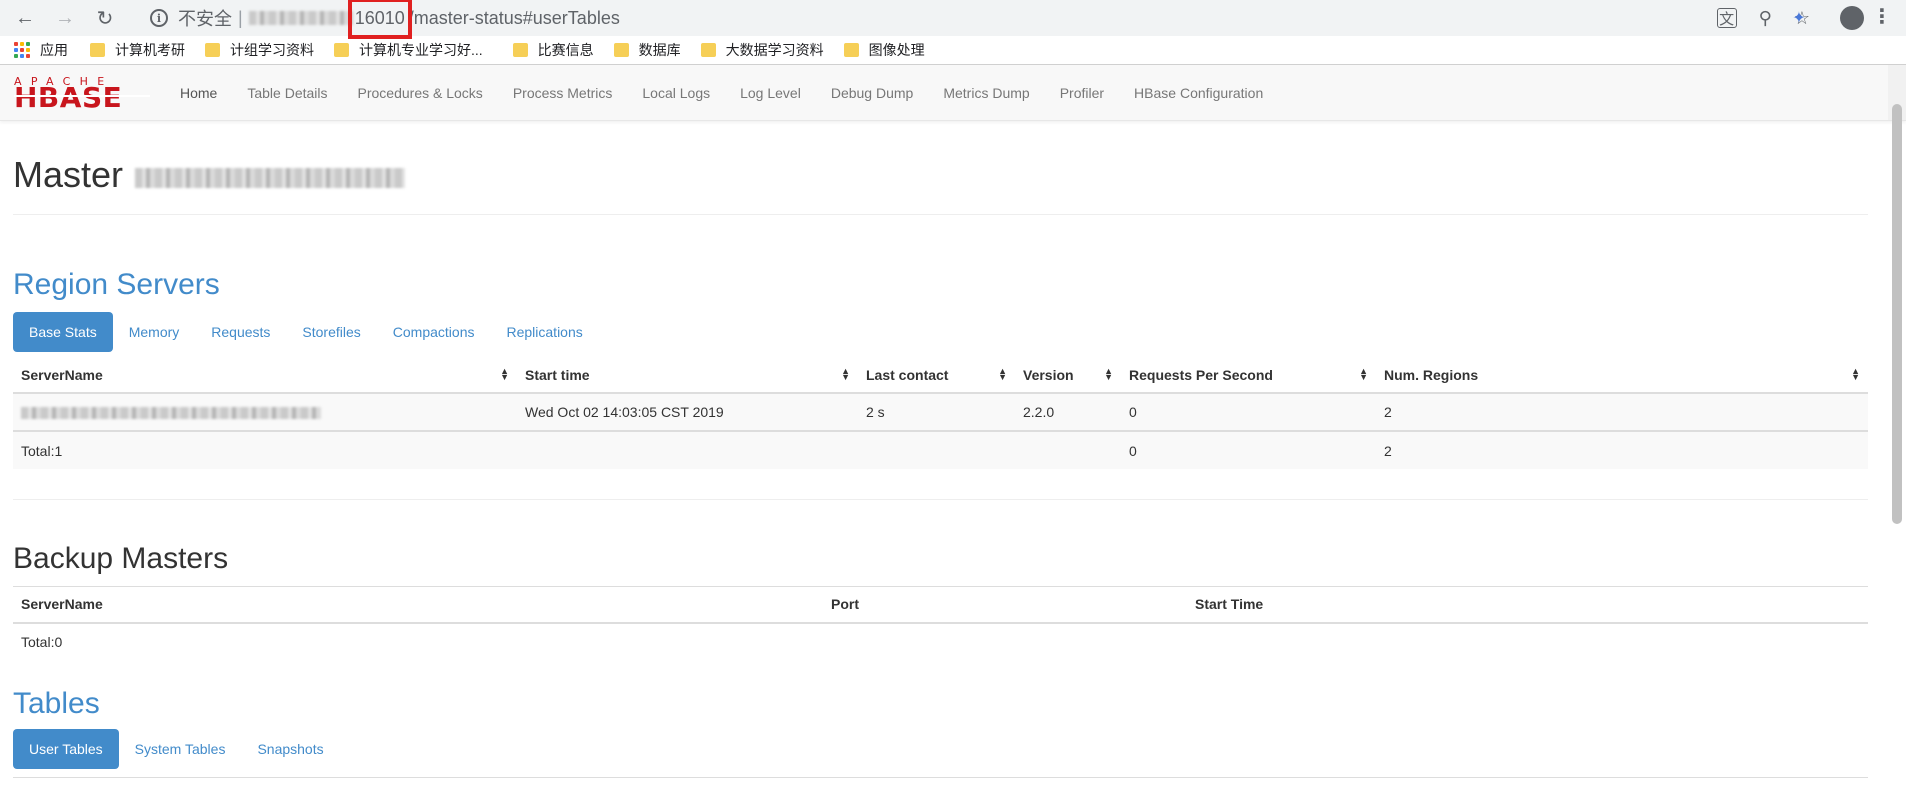  Describe the element at coordinates (54, 50) in the screenshot. I see `bookmark-label: 应用` at that location.